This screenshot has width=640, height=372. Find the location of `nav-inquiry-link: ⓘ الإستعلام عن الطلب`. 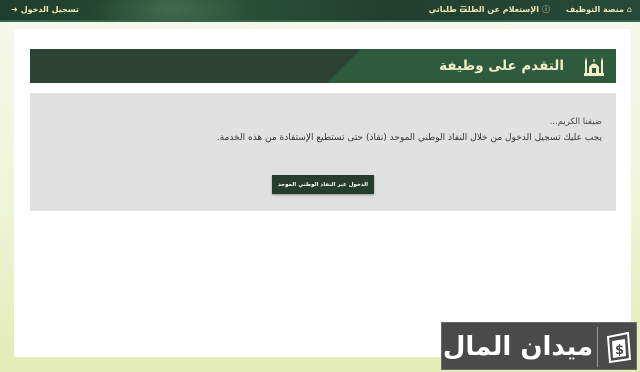

nav-inquiry-link: ⓘ الإستعلام عن الطلب is located at coordinates (504, 10).